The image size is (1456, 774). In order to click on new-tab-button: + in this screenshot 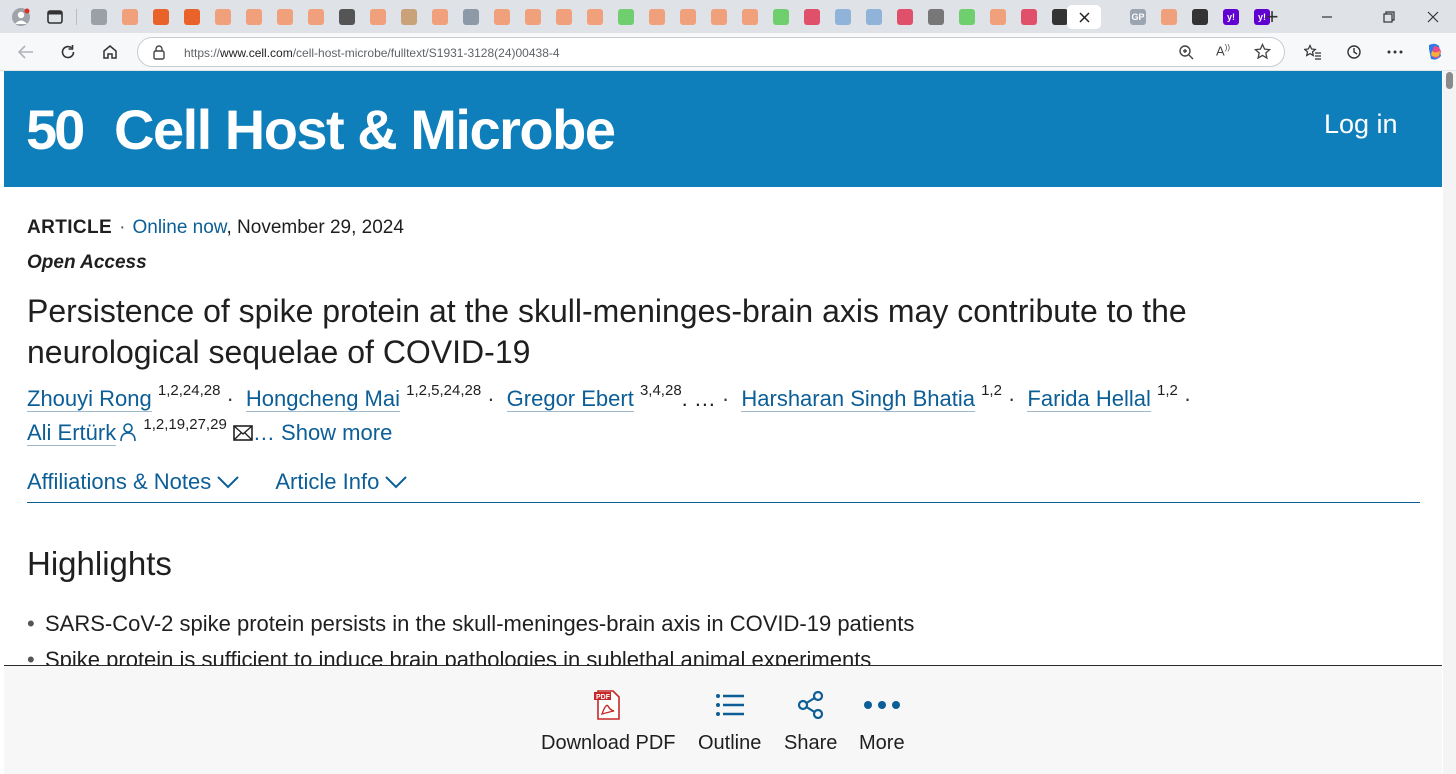, I will do `click(1272, 17)`.